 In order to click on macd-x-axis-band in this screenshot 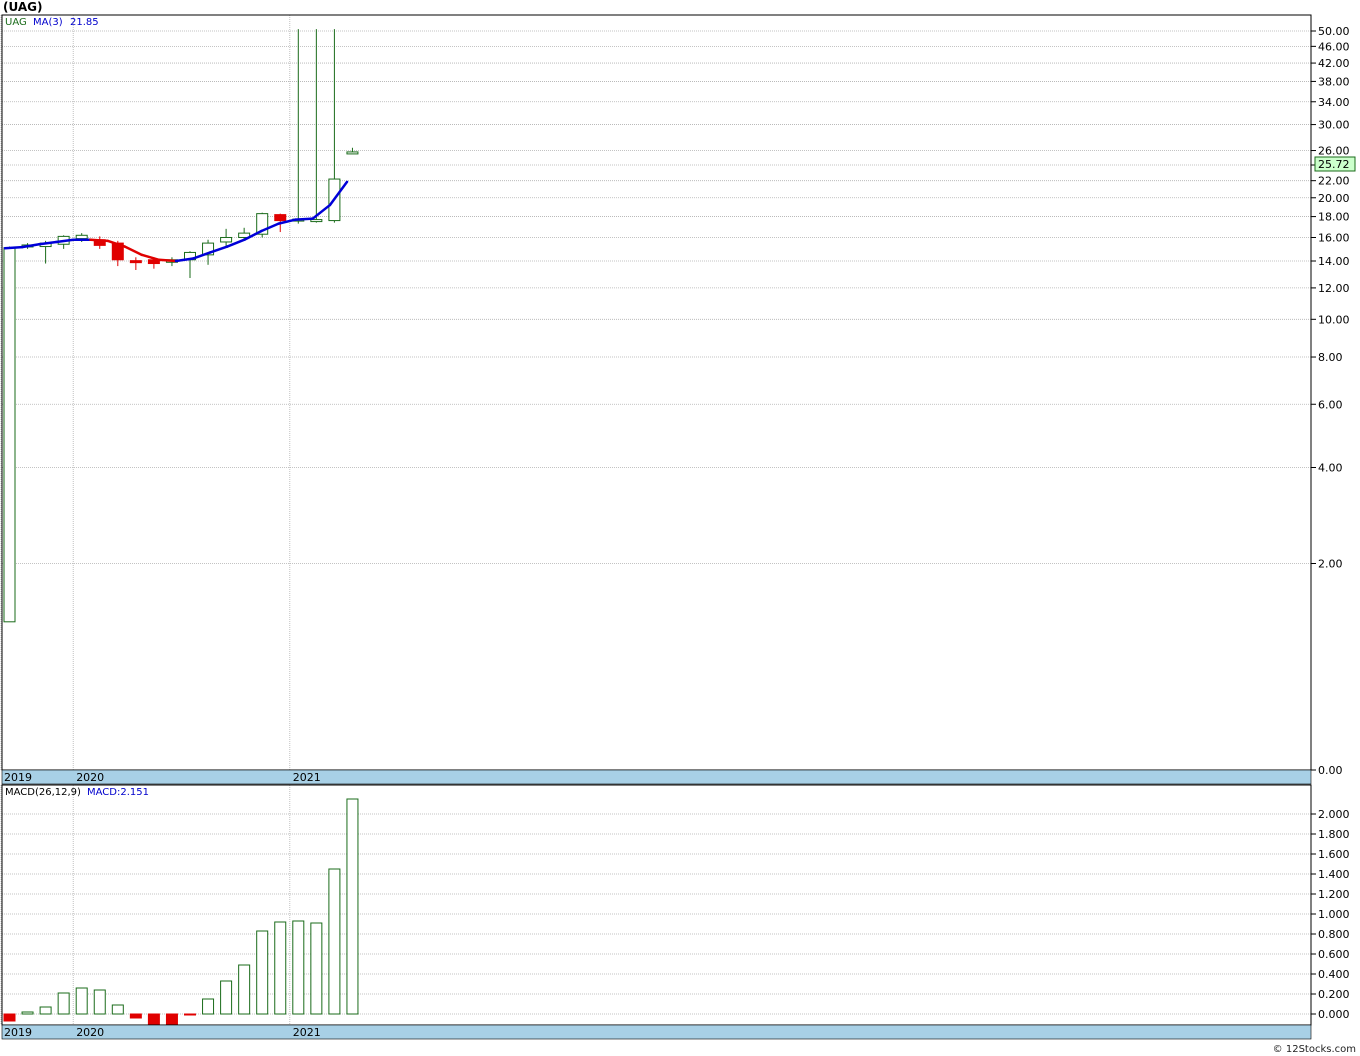, I will do `click(656, 1032)`.